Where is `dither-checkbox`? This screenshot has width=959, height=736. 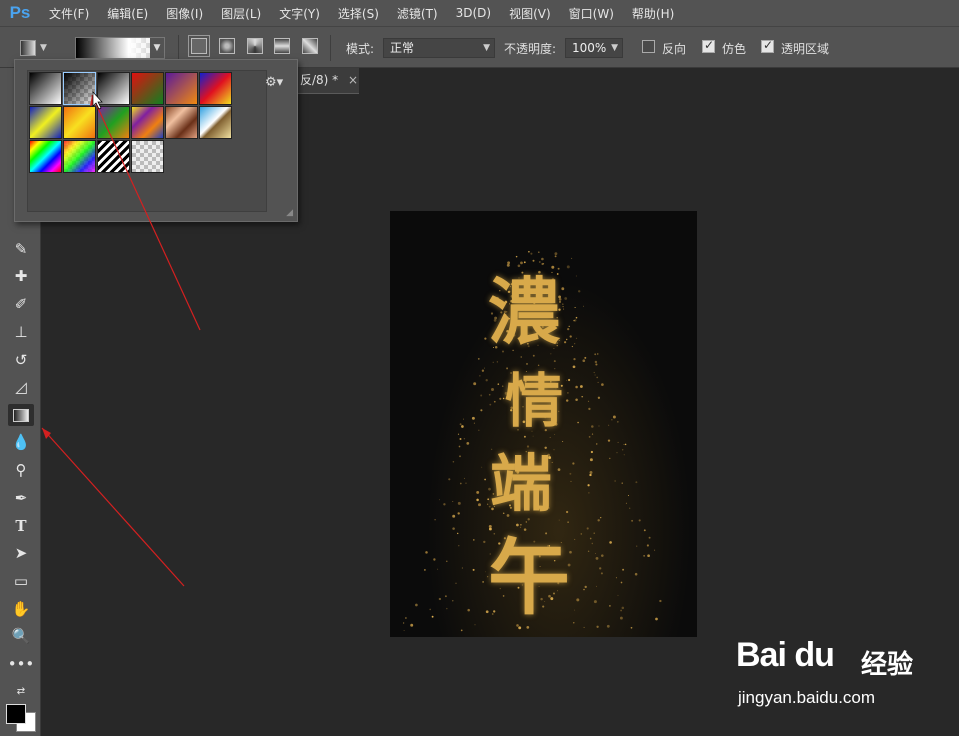
dither-checkbox is located at coordinates (708, 45).